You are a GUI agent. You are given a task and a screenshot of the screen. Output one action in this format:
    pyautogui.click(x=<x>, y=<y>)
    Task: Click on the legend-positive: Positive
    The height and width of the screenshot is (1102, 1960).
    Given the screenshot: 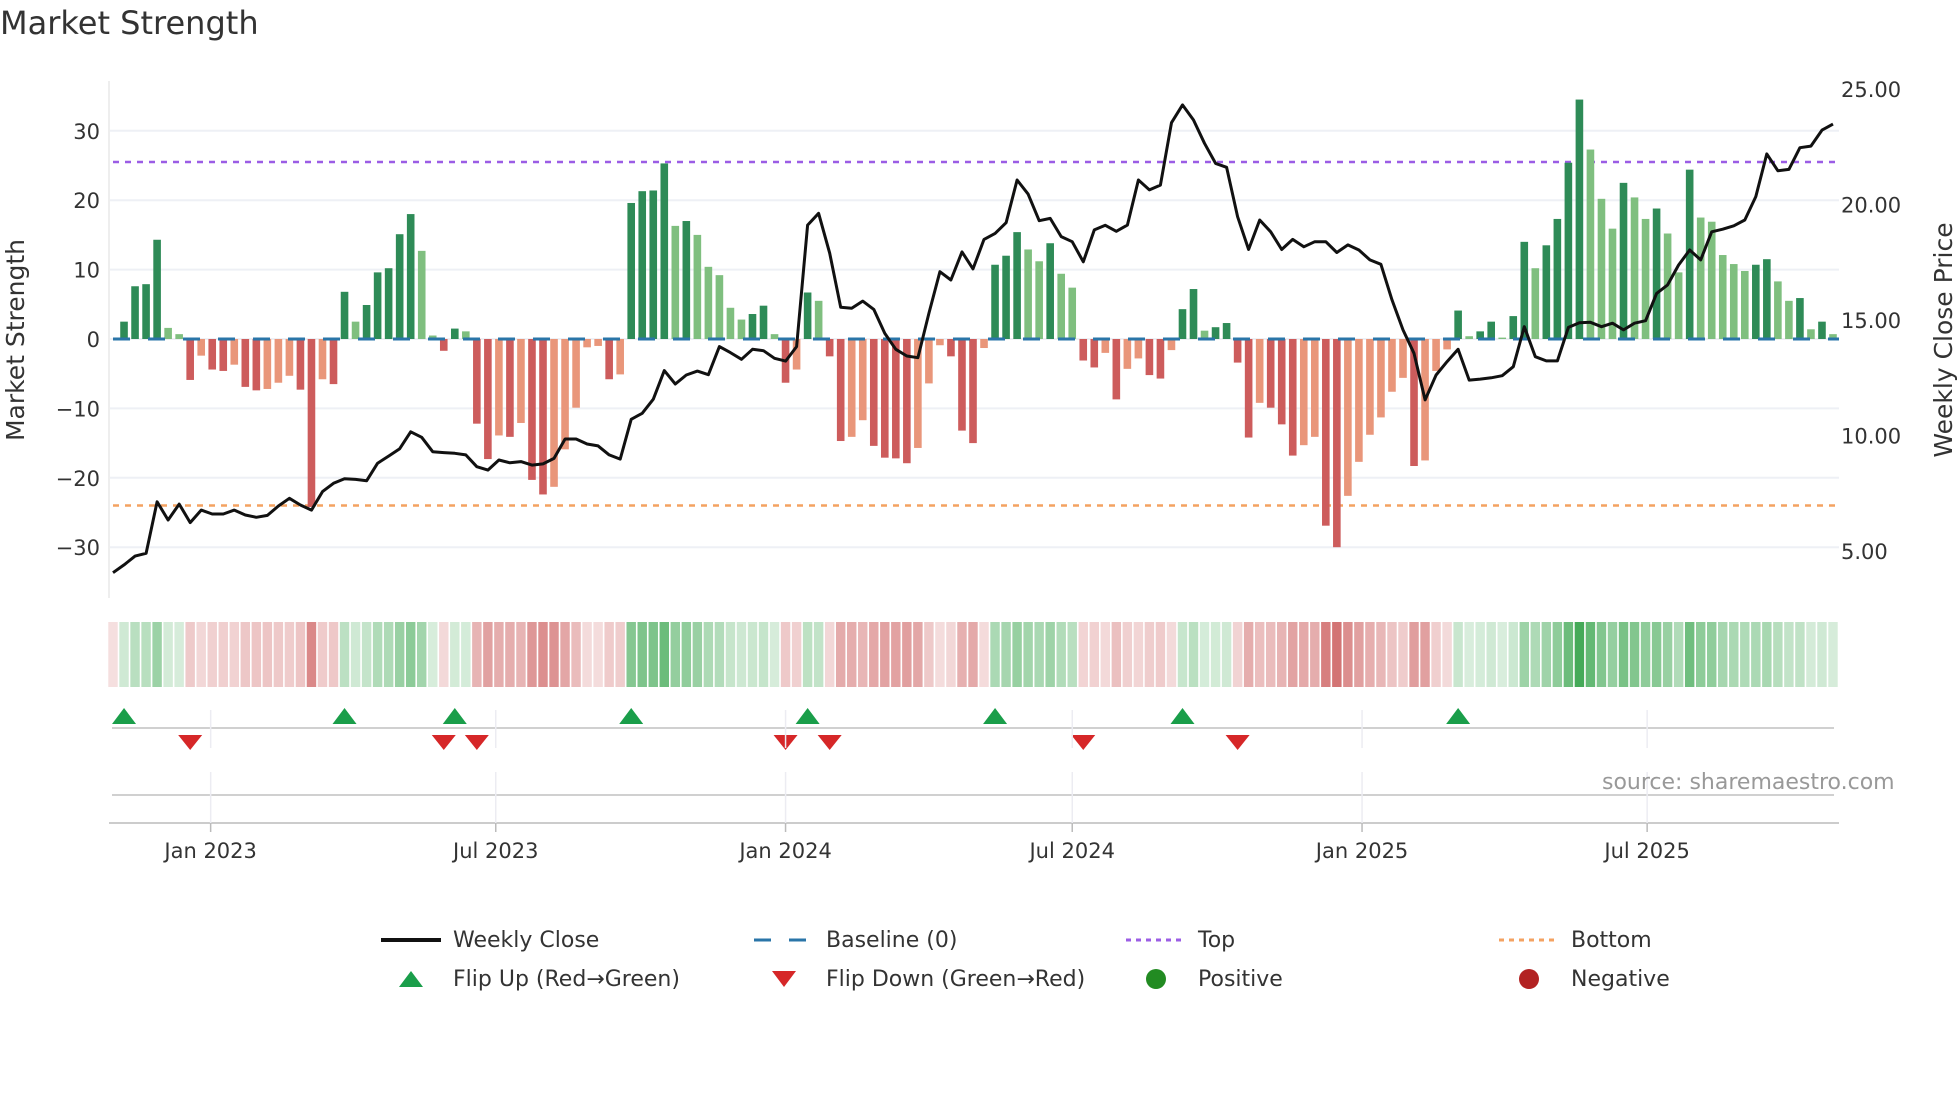 What is the action you would take?
    pyautogui.click(x=1204, y=979)
    